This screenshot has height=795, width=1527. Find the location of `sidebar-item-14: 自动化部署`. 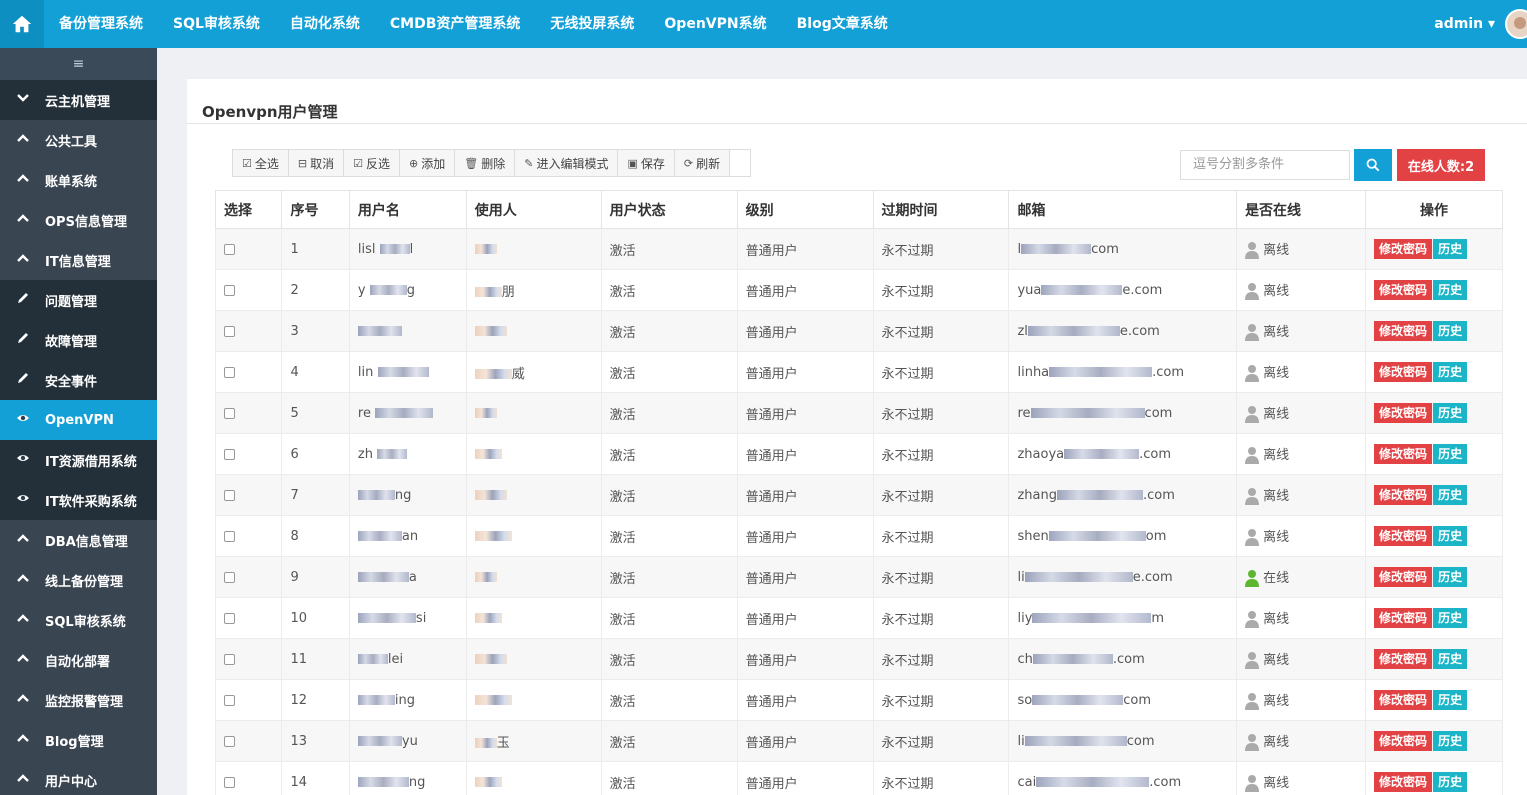

sidebar-item-14: 自动化部署 is located at coordinates (78, 660).